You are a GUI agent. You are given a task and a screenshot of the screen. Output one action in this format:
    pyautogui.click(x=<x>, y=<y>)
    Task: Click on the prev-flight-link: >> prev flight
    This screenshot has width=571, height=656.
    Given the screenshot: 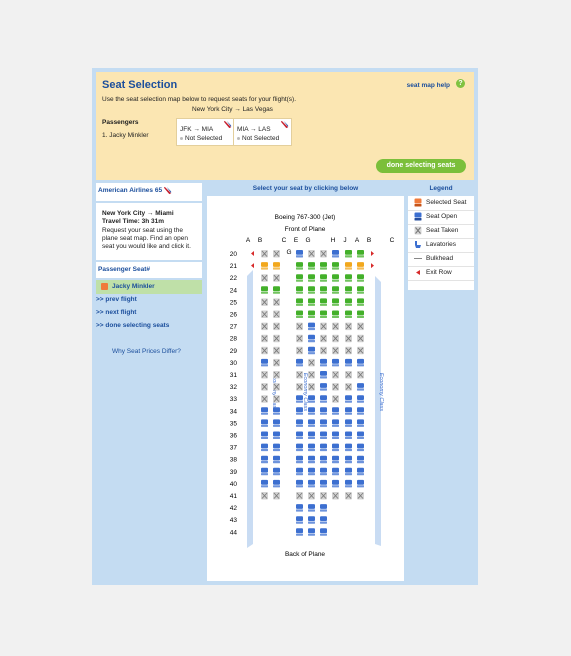 What is the action you would take?
    pyautogui.click(x=116, y=299)
    